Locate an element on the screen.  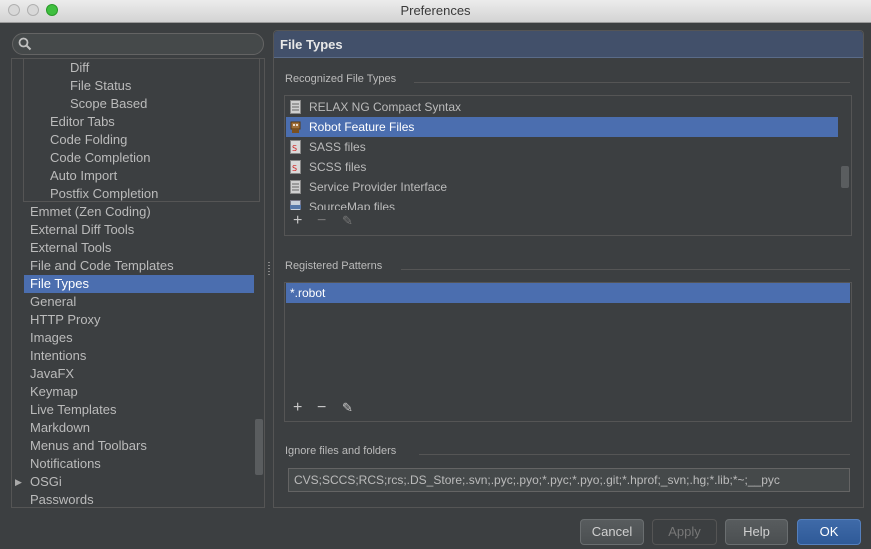
tree-item-images: Images is located at coordinates (51, 338).